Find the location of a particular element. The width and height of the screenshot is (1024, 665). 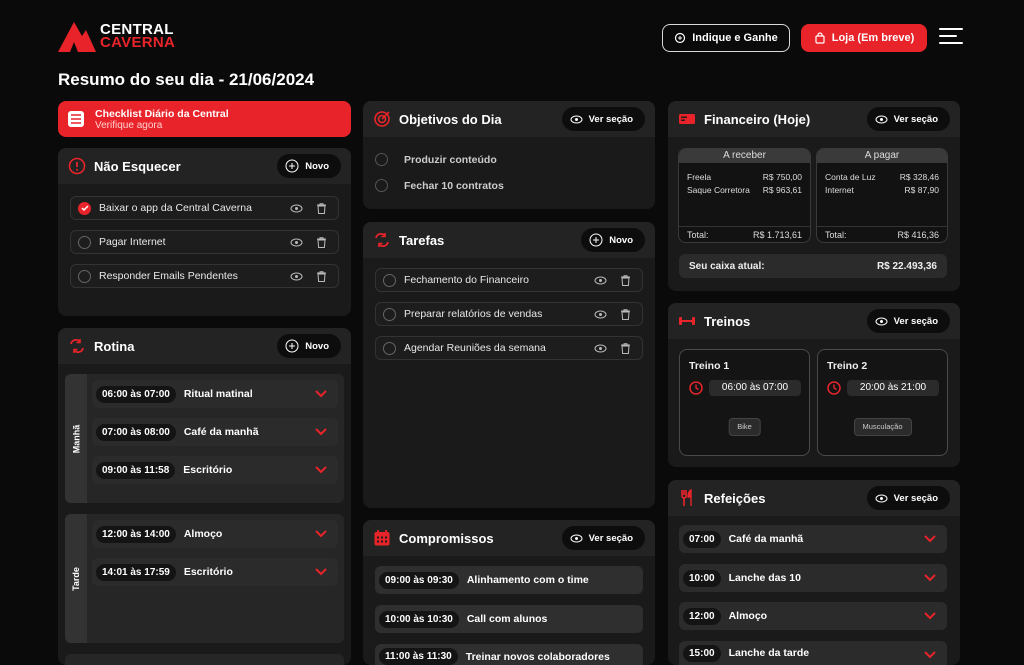

time-pill: 12:00 is located at coordinates (702, 616).